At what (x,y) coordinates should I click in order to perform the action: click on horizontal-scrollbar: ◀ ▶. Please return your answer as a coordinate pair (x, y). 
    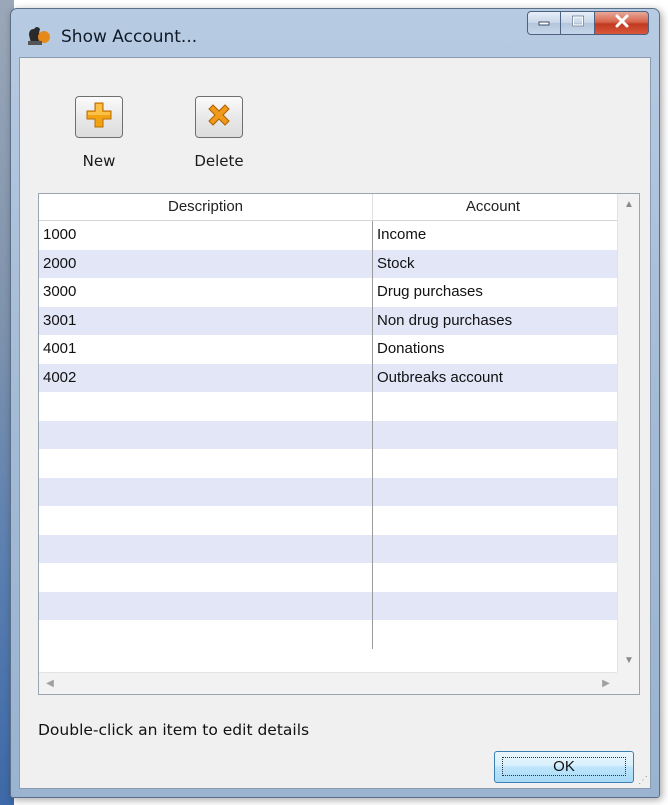
    Looking at the image, I should click on (328, 683).